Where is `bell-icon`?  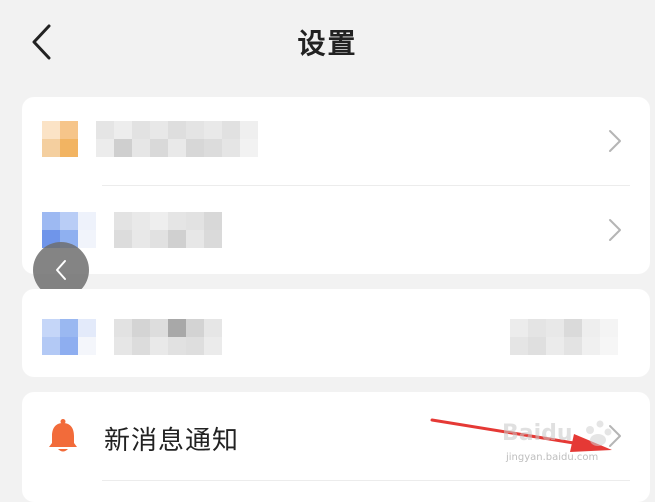
bell-icon is located at coordinates (63, 435).